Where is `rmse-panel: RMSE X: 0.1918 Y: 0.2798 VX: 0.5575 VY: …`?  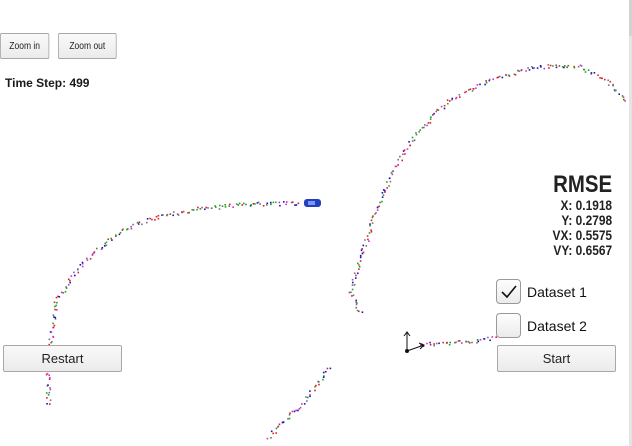
rmse-panel: RMSE X: 0.1918 Y: 0.2798 VX: 0.5575 VY: … is located at coordinates (577, 215).